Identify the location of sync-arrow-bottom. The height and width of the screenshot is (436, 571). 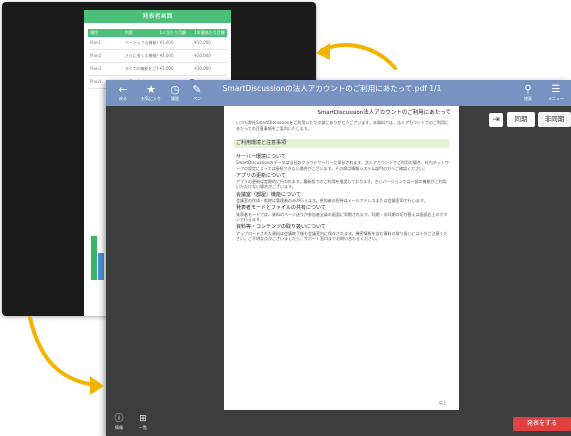
(62, 351).